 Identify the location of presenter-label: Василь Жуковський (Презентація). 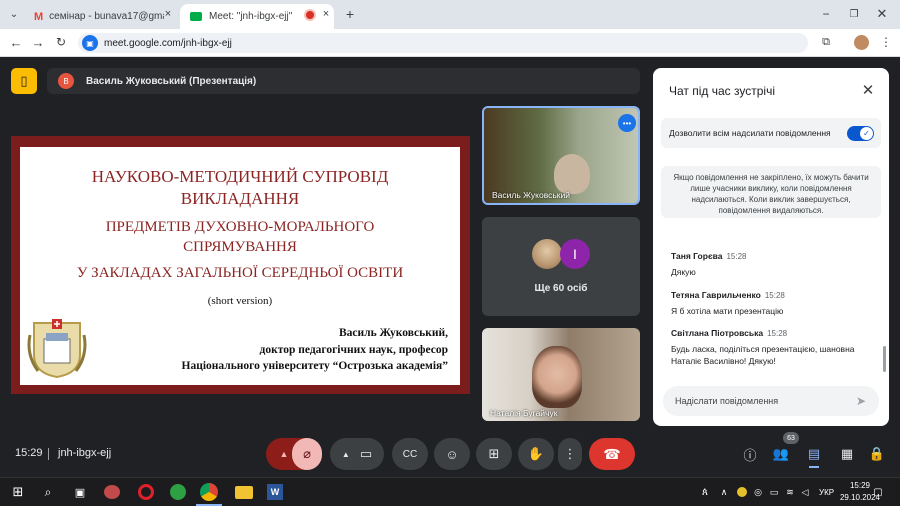
(171, 81).